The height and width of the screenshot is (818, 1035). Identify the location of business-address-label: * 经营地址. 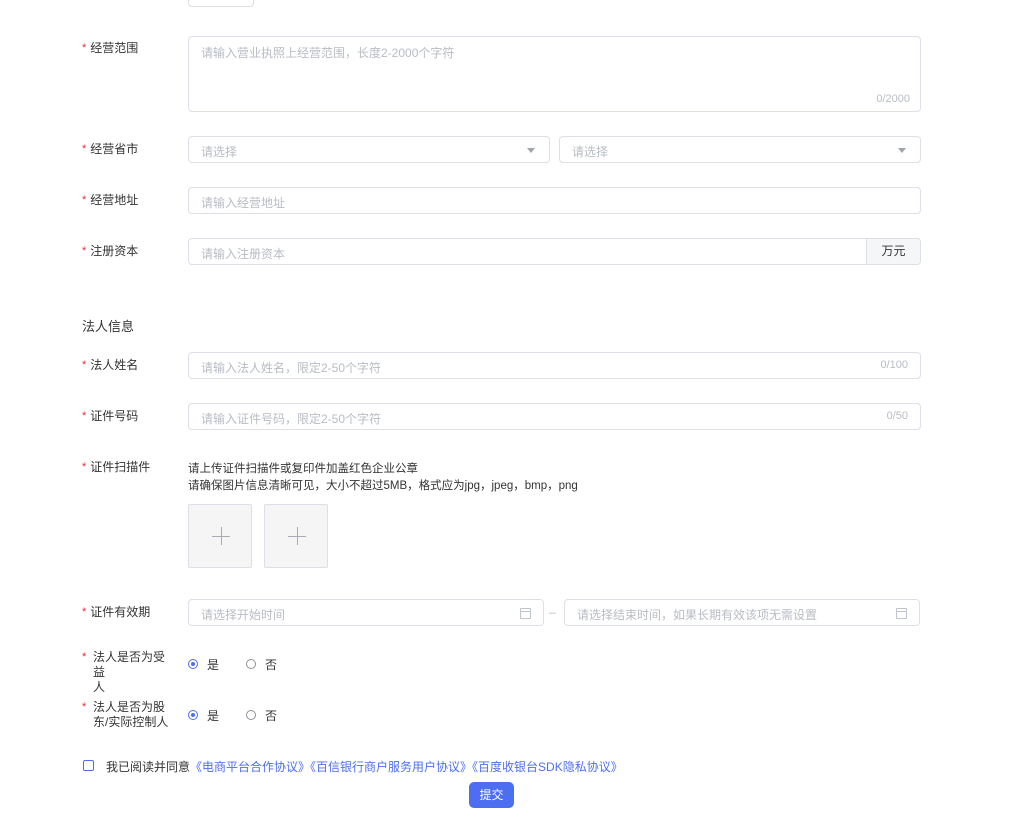
(127, 200).